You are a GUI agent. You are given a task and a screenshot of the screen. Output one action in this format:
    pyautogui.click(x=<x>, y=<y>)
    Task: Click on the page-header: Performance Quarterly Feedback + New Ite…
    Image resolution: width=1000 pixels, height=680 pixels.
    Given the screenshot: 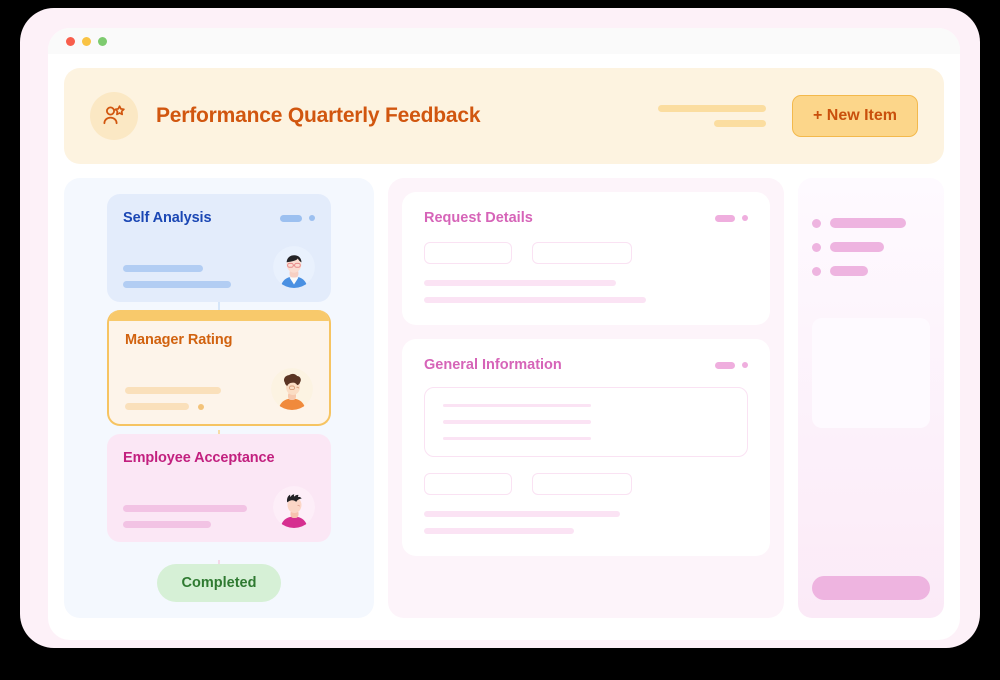 What is the action you would take?
    pyautogui.click(x=504, y=116)
    